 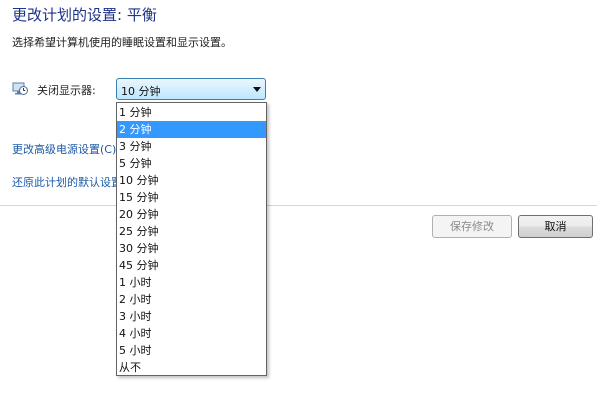 I want to click on dropdown-option: 3 小时, so click(x=191, y=316).